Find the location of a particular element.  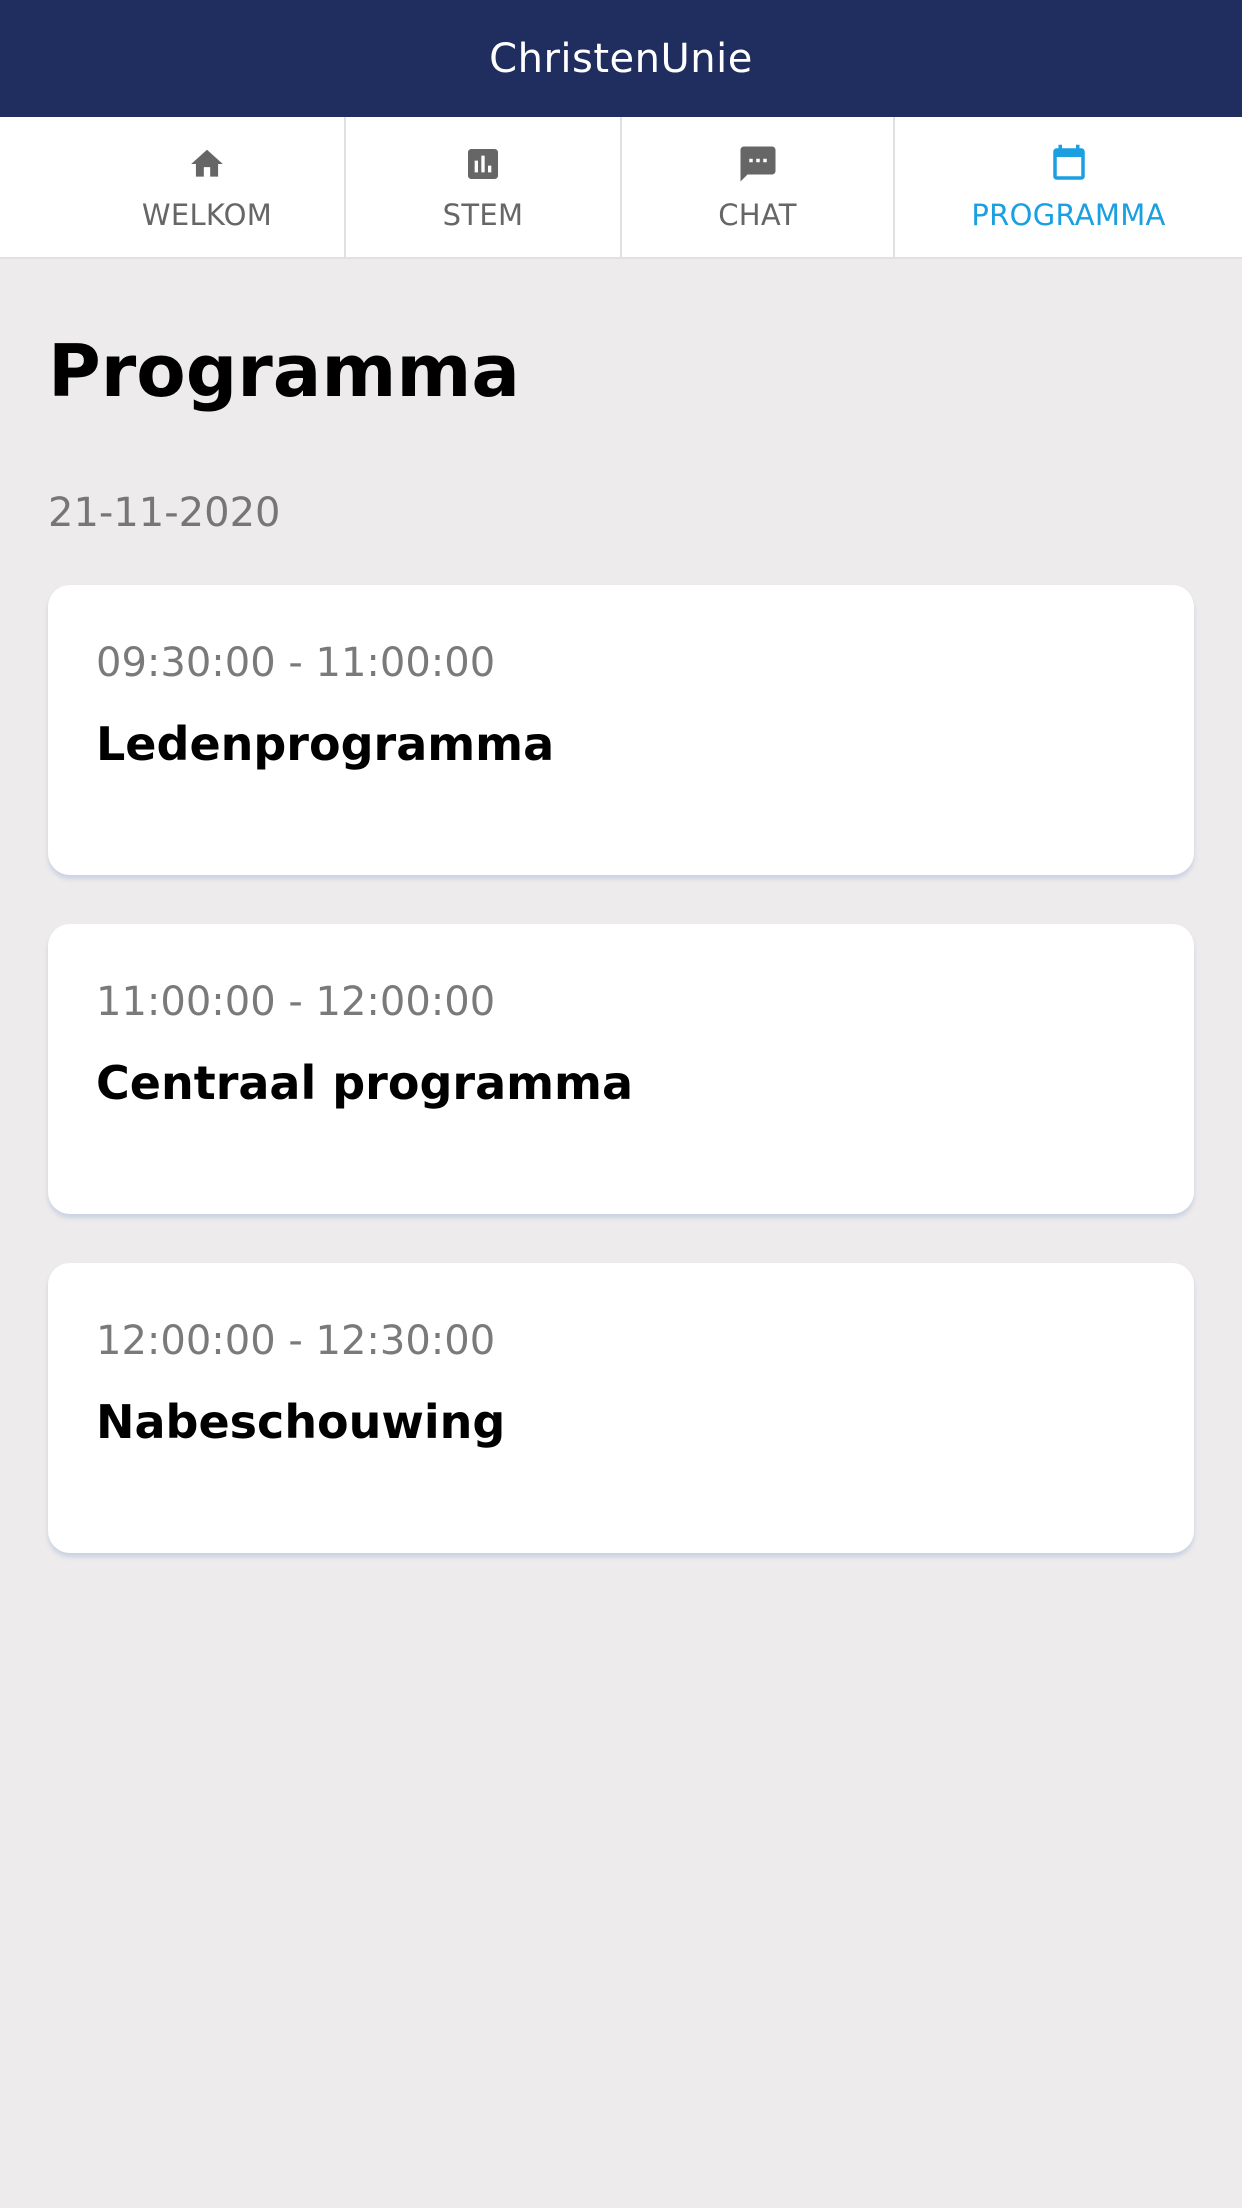

session-title: Ledenprogramma is located at coordinates (325, 744).